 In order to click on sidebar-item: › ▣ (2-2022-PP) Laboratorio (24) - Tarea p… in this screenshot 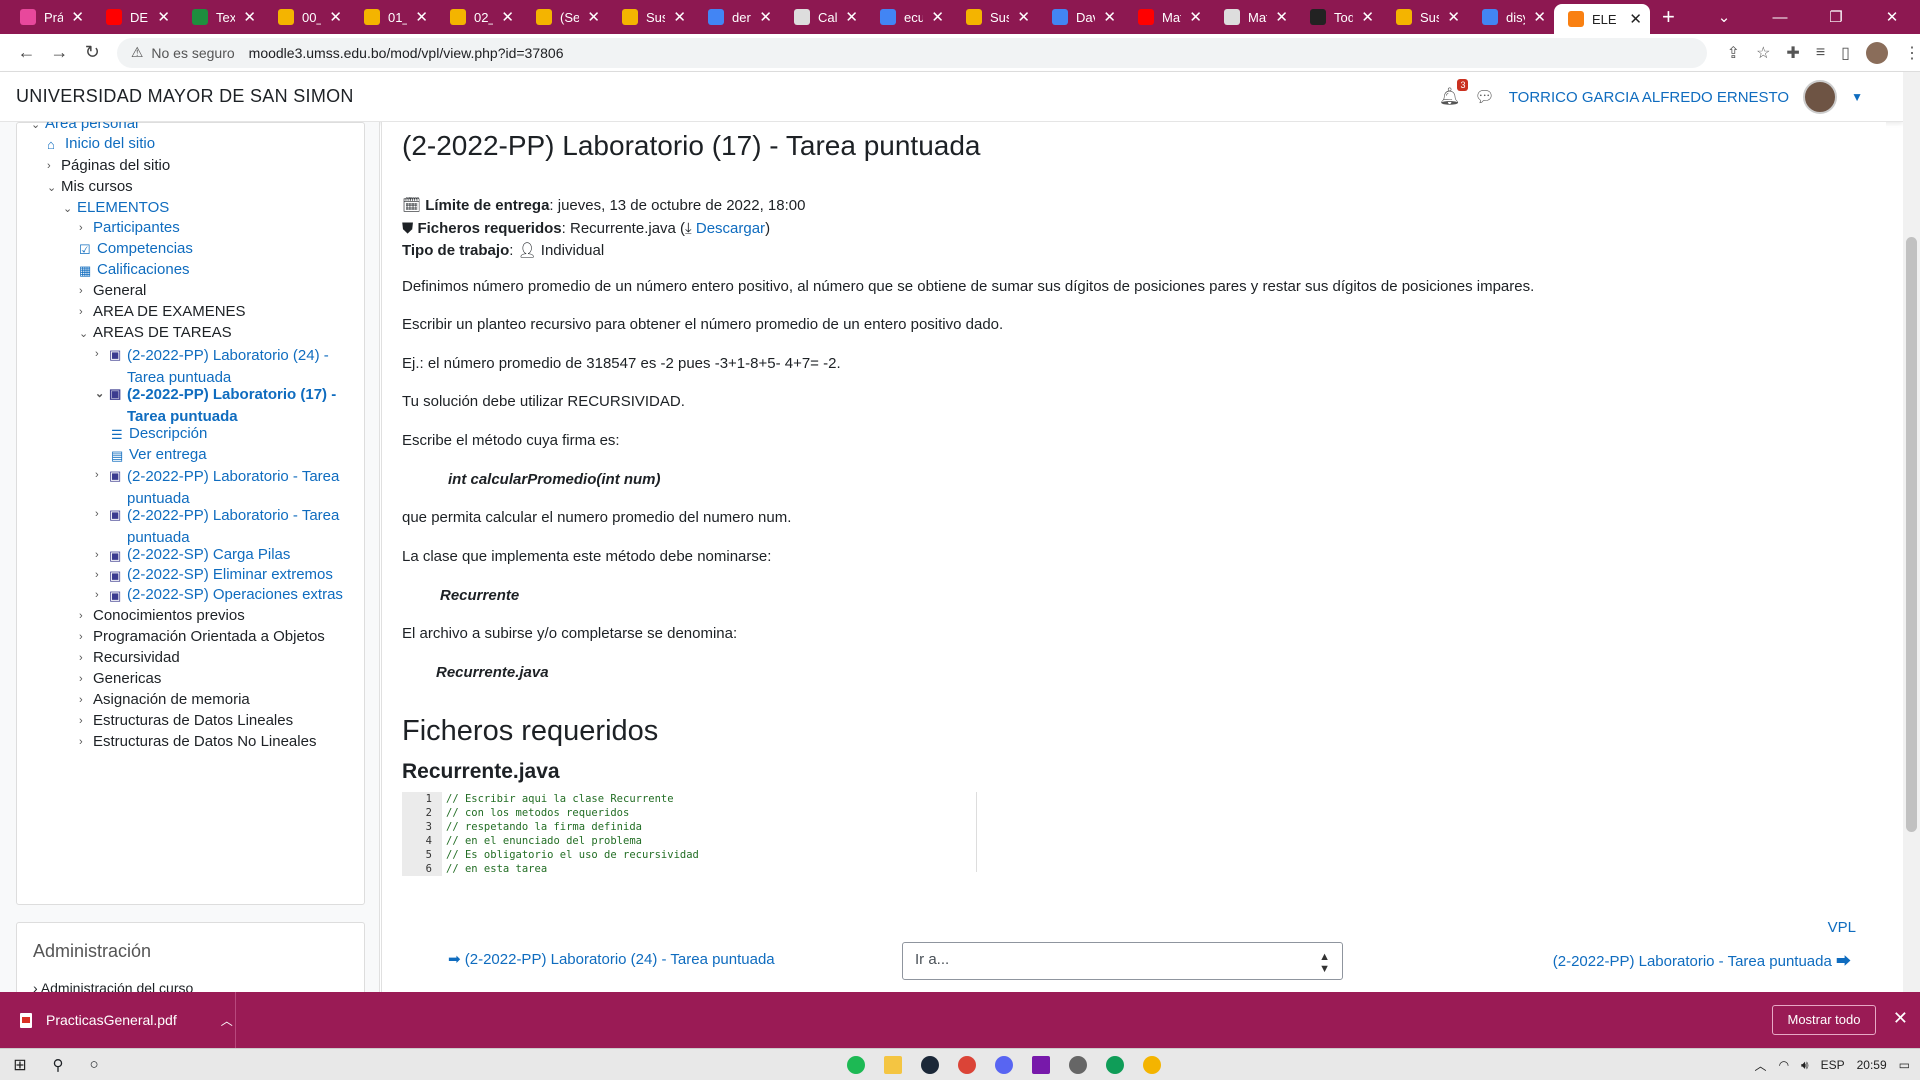, I will do `click(226, 367)`.